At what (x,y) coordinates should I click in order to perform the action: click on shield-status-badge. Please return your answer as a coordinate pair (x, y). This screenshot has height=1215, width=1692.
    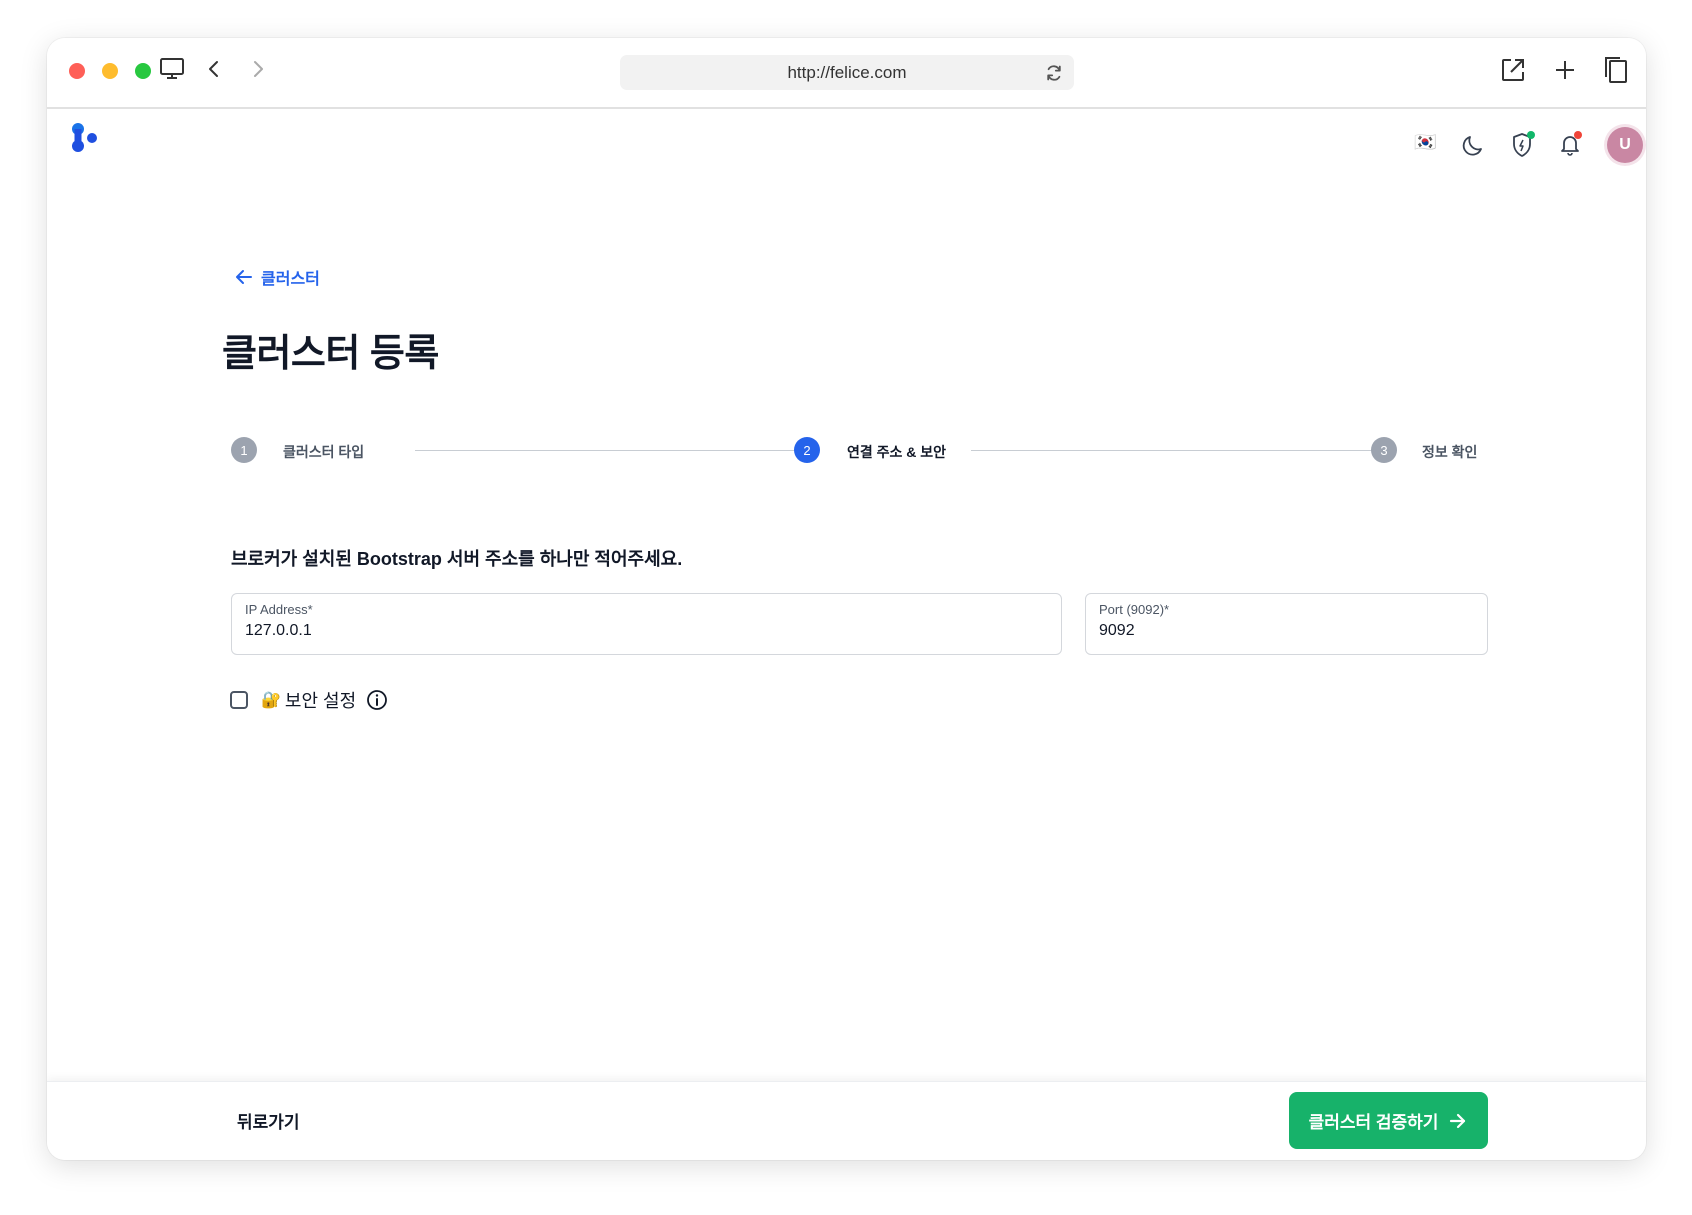
    Looking at the image, I should click on (1531, 135).